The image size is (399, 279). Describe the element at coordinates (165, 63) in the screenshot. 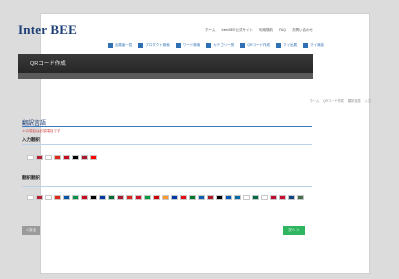

I see `page-title-band: QRコード作成` at that location.